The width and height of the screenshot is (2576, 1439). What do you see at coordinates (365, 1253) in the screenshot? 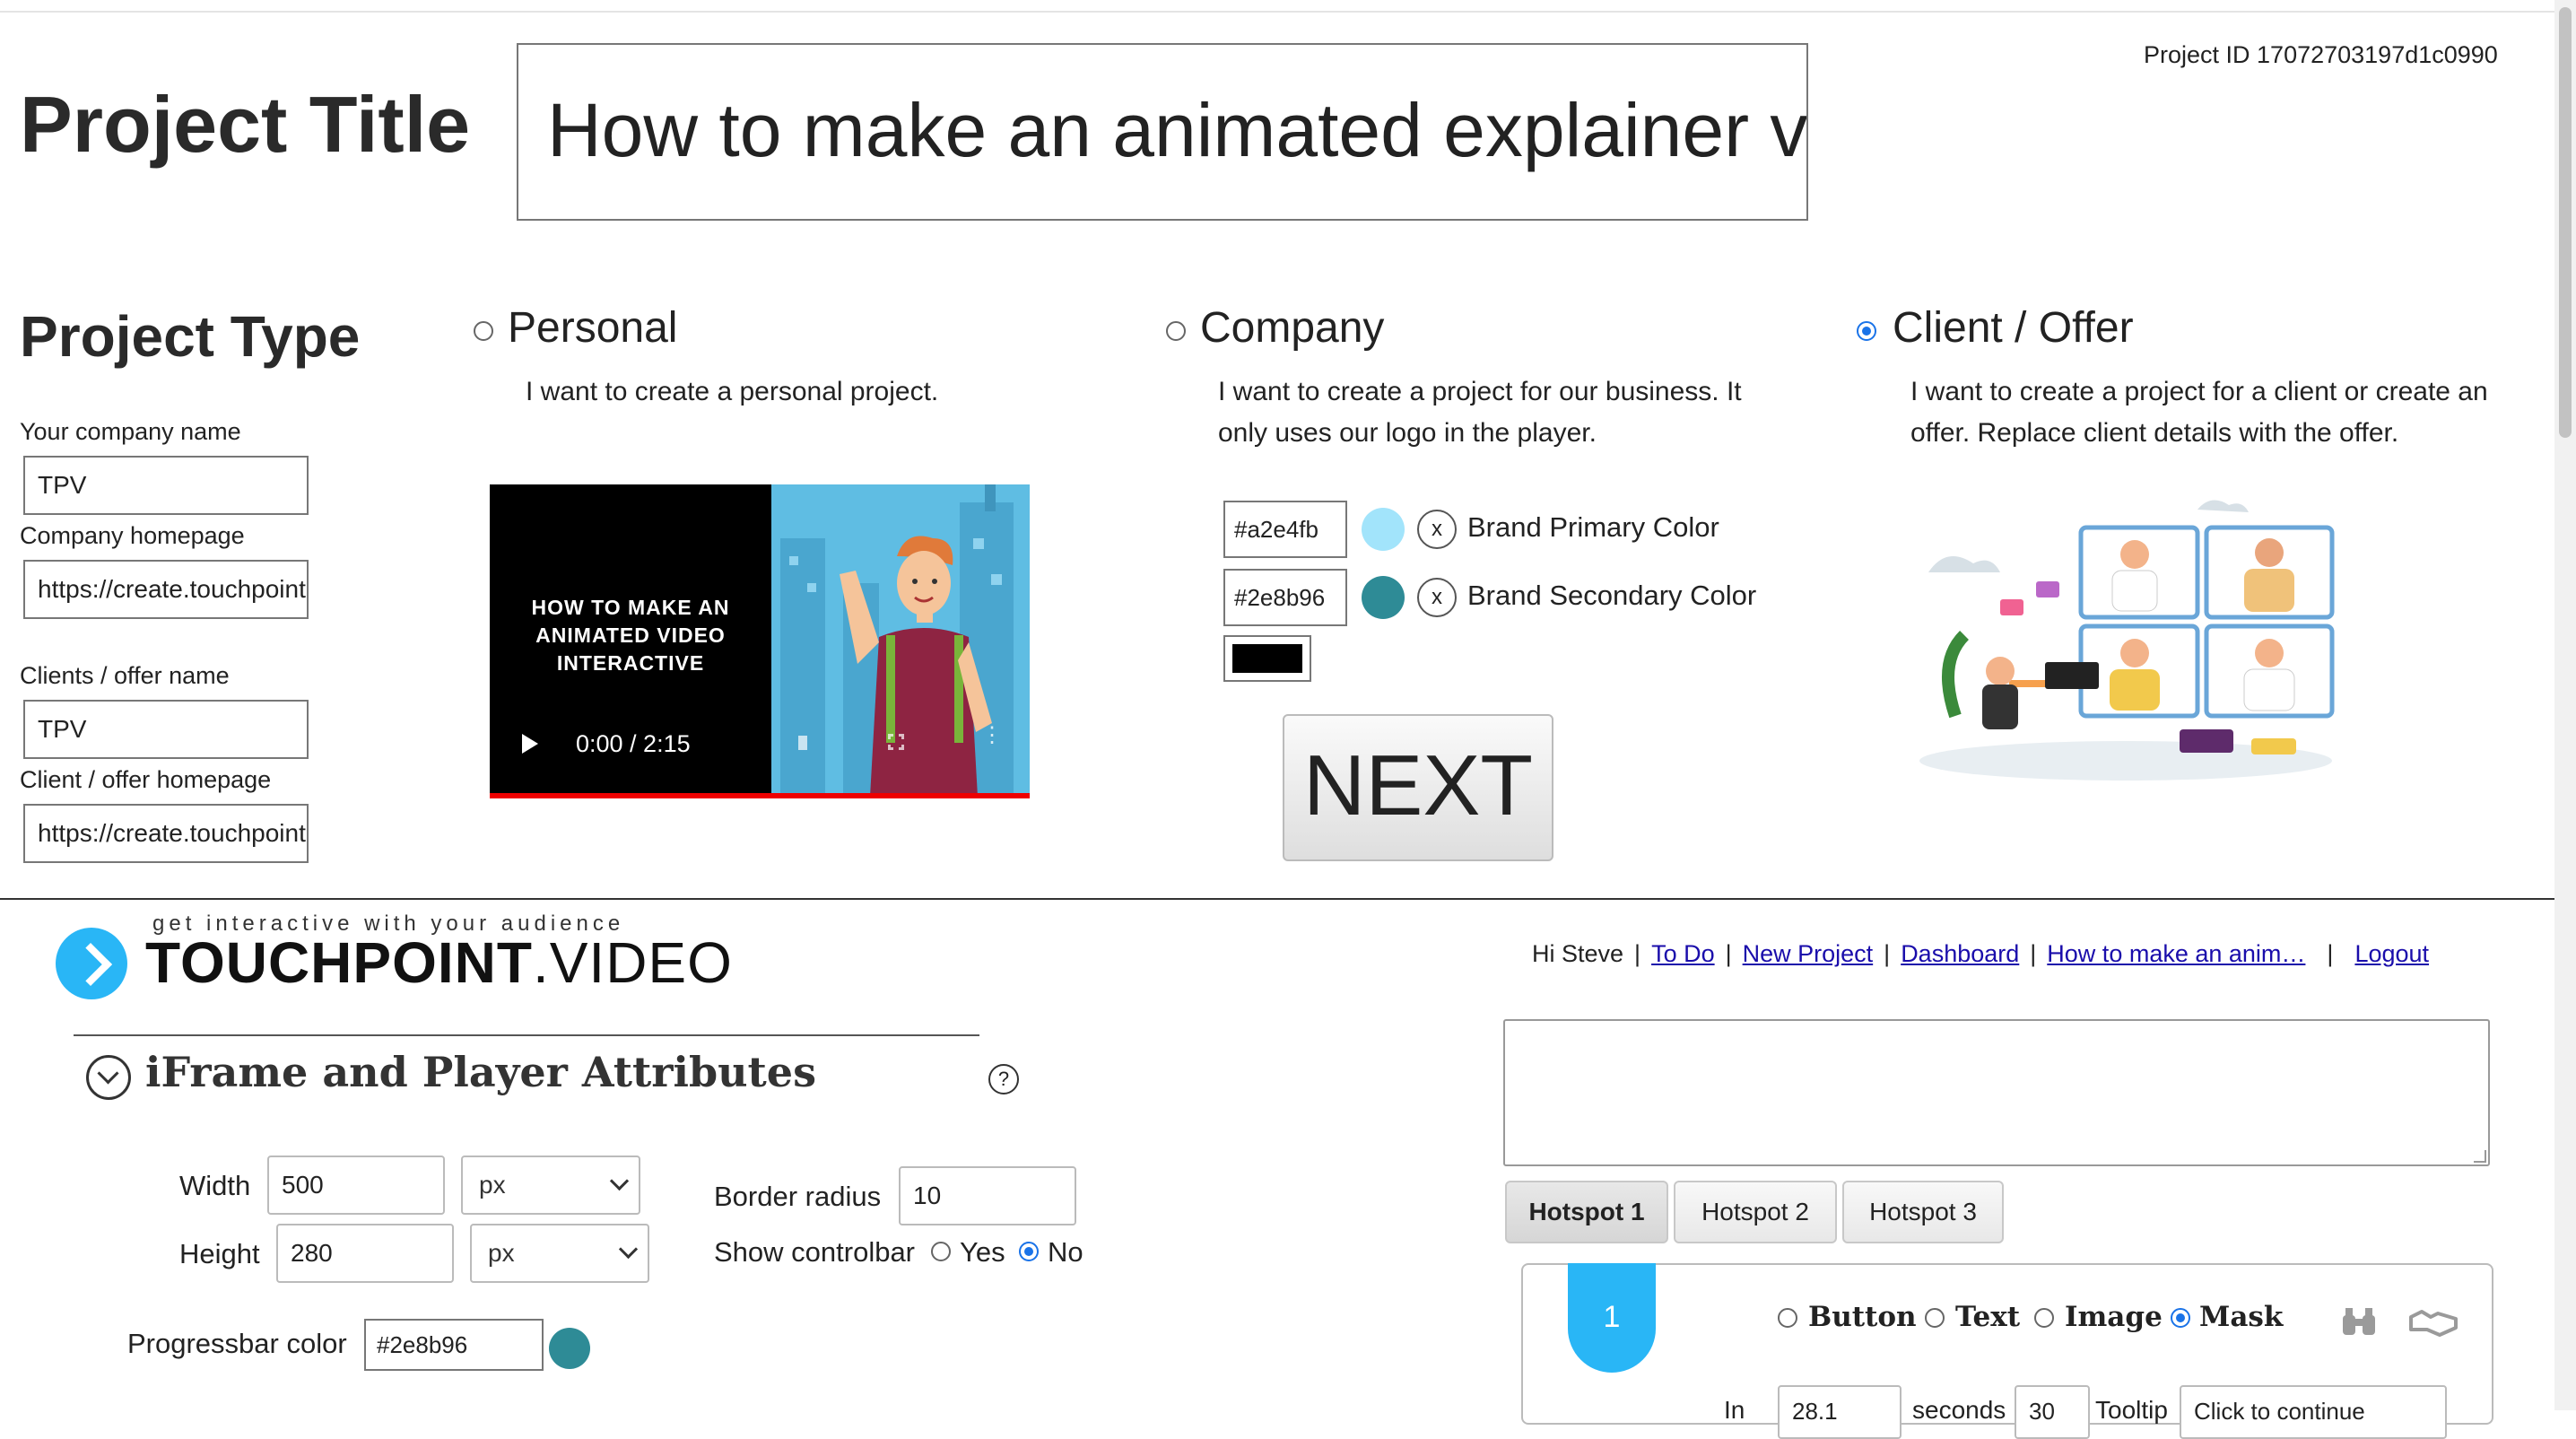
I see `height-input: 280` at bounding box center [365, 1253].